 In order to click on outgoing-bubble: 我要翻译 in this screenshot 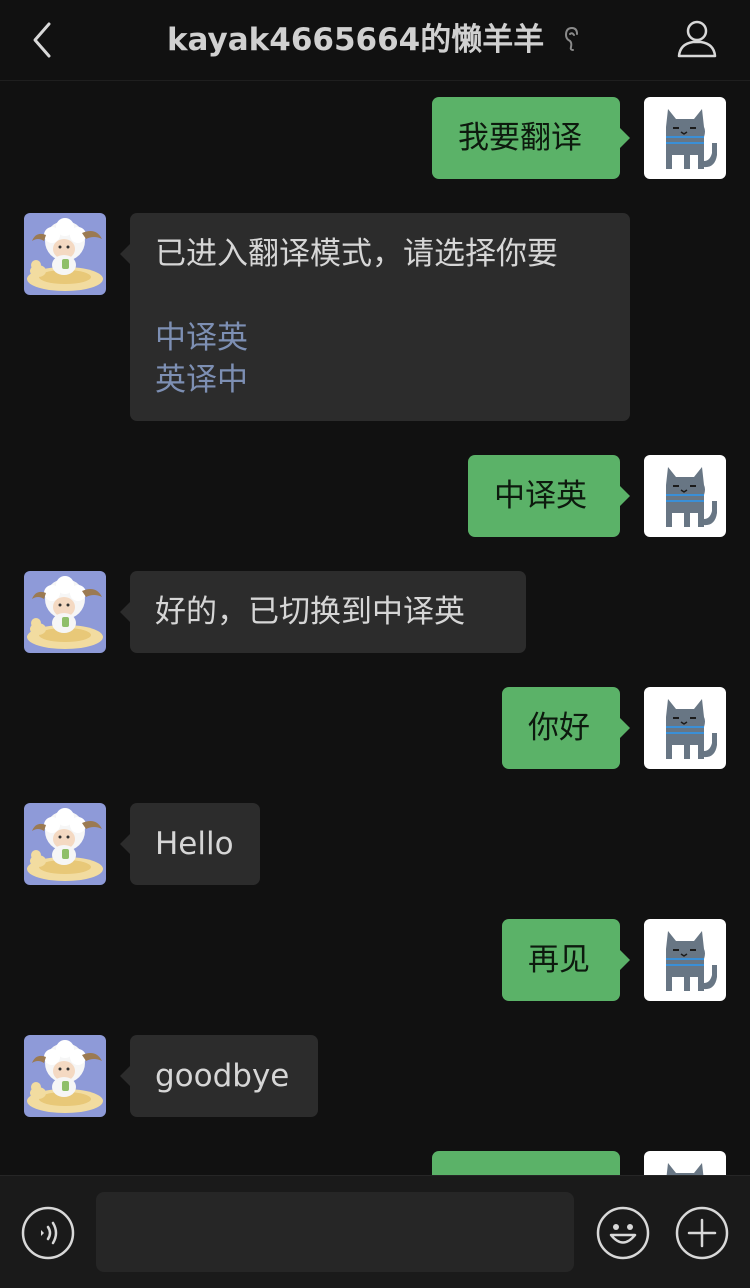, I will do `click(526, 138)`.